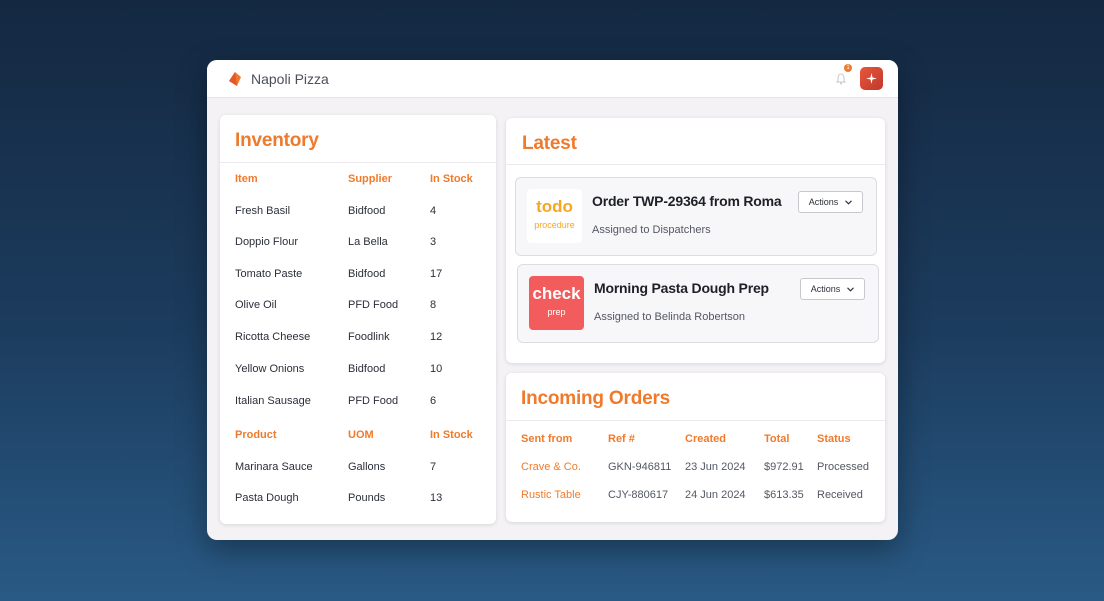 The image size is (1104, 601). Describe the element at coordinates (670, 317) in the screenshot. I see `task-assignee: Assigned to Belinda Robertson` at that location.